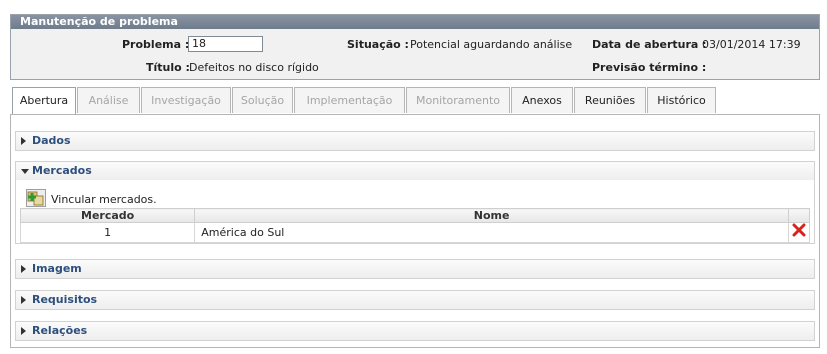  I want to click on tab-abertura: Abertura, so click(44, 101).